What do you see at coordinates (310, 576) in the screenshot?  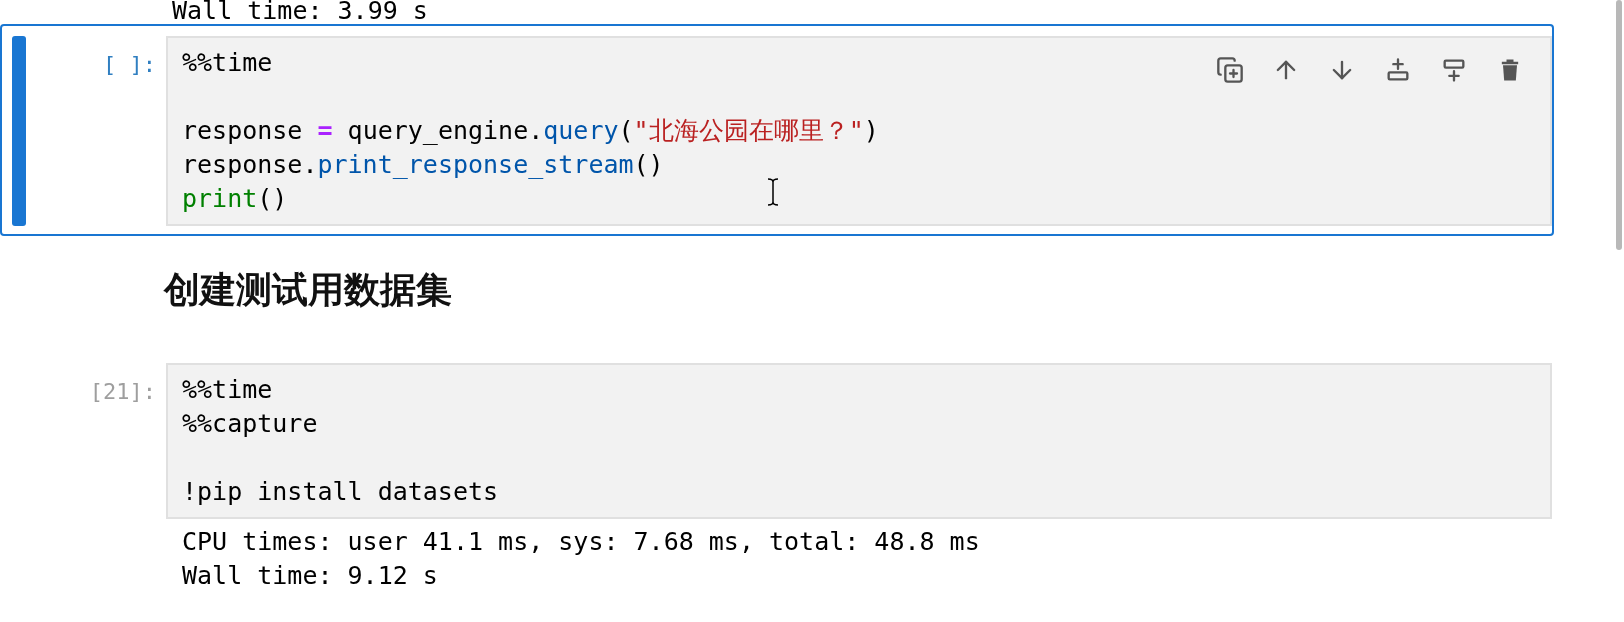 I see `output-text: Wall time: 9.12 s` at bounding box center [310, 576].